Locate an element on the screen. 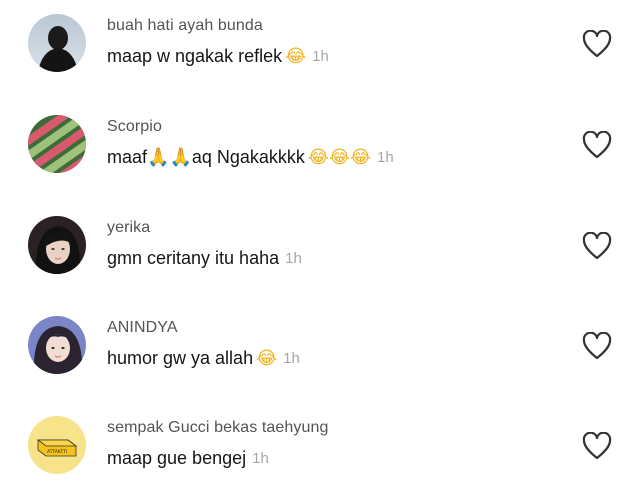  laughing-emoji: 😂😂😂 is located at coordinates (339, 157).